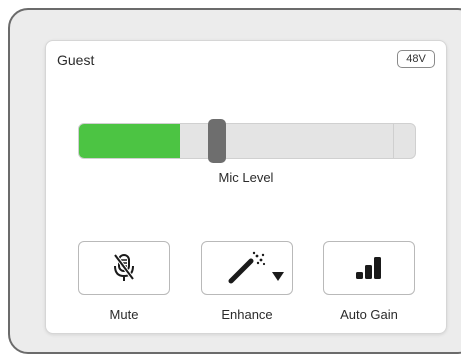 This screenshot has width=461, height=356. I want to click on mic-level-label: Mic Level, so click(246, 177).